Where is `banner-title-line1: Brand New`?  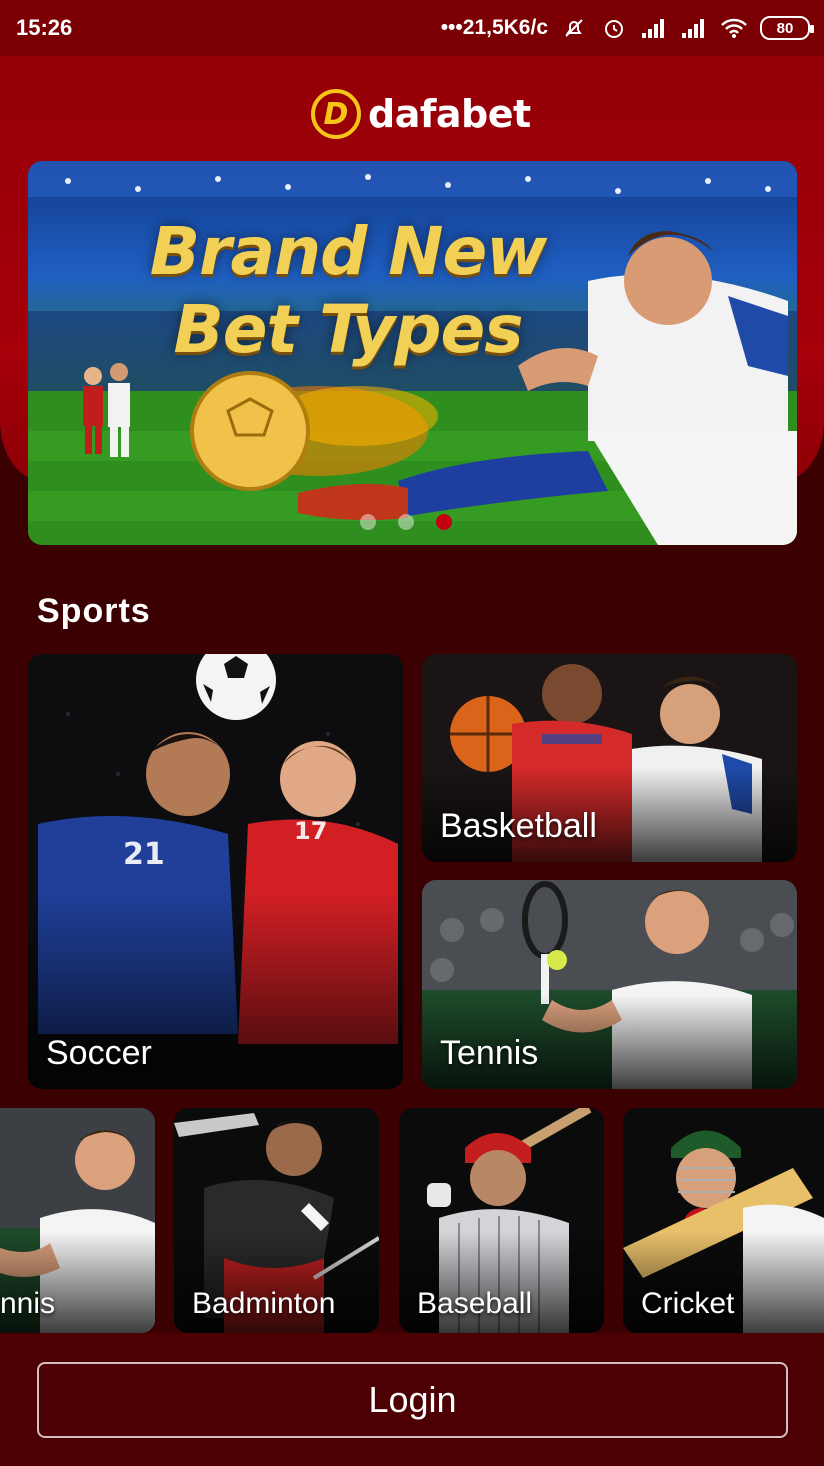
banner-title-line1: Brand New is located at coordinates (348, 251).